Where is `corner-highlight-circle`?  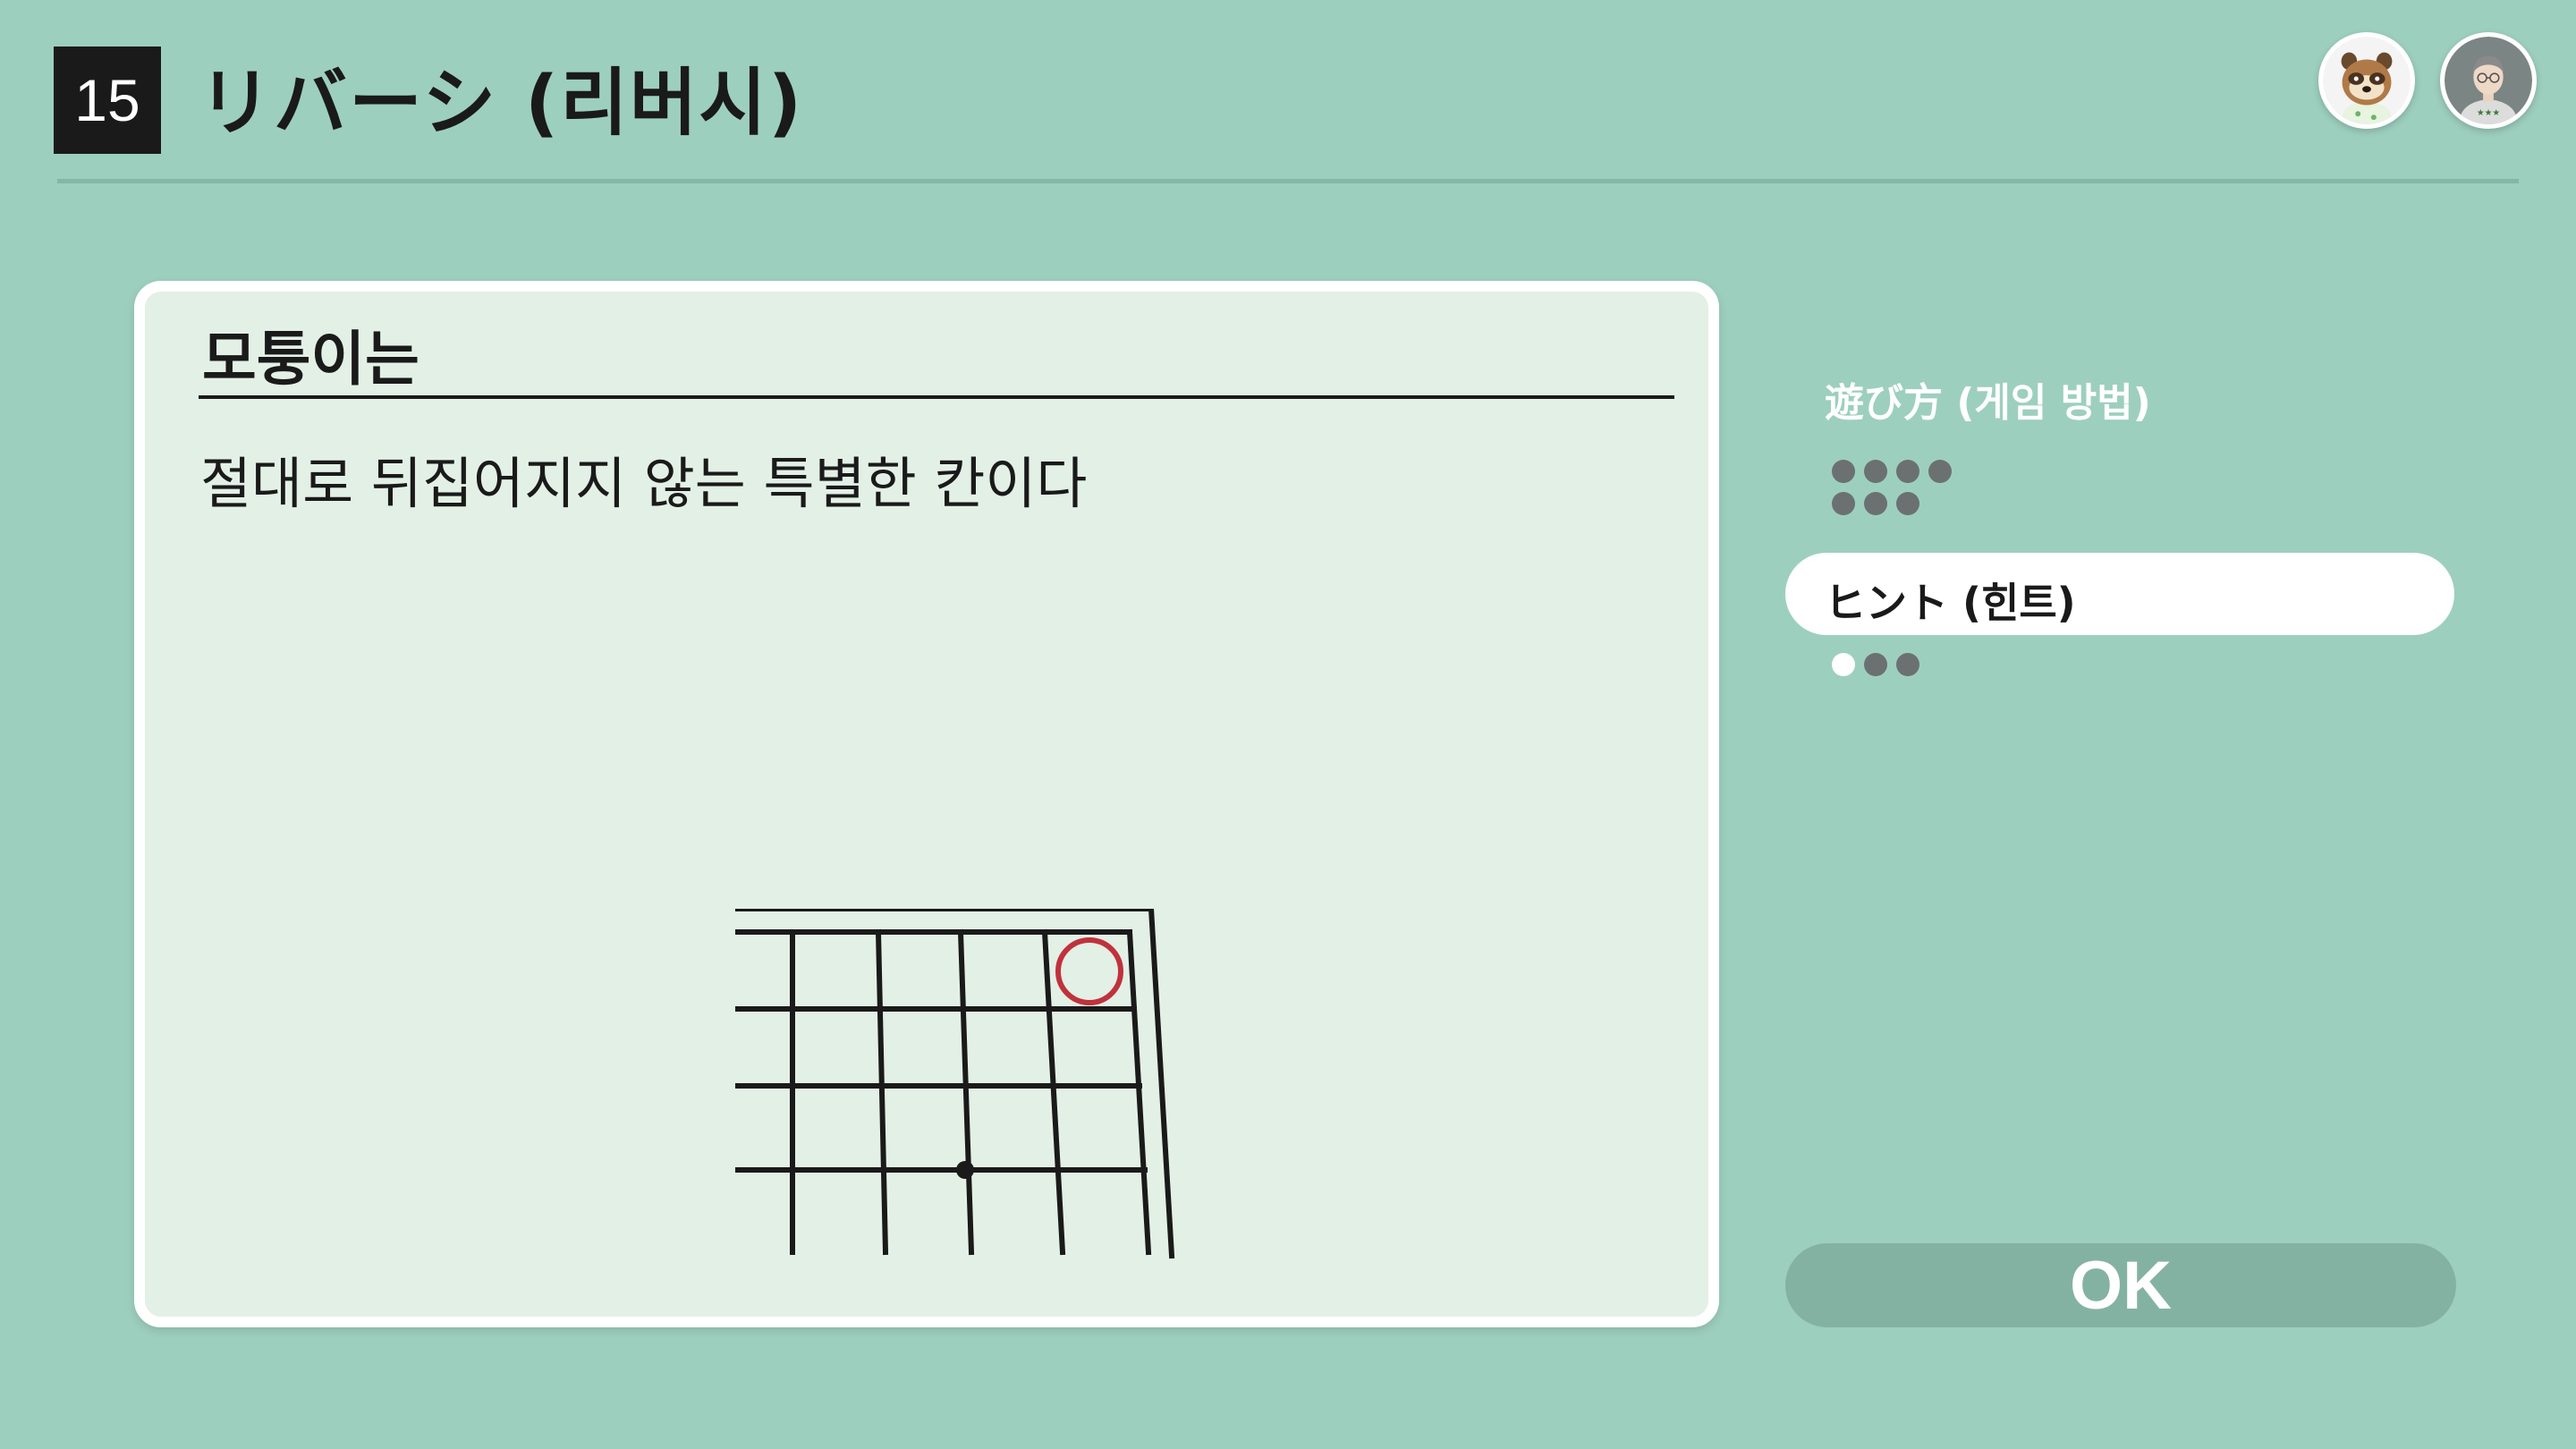
corner-highlight-circle is located at coordinates (1089, 971).